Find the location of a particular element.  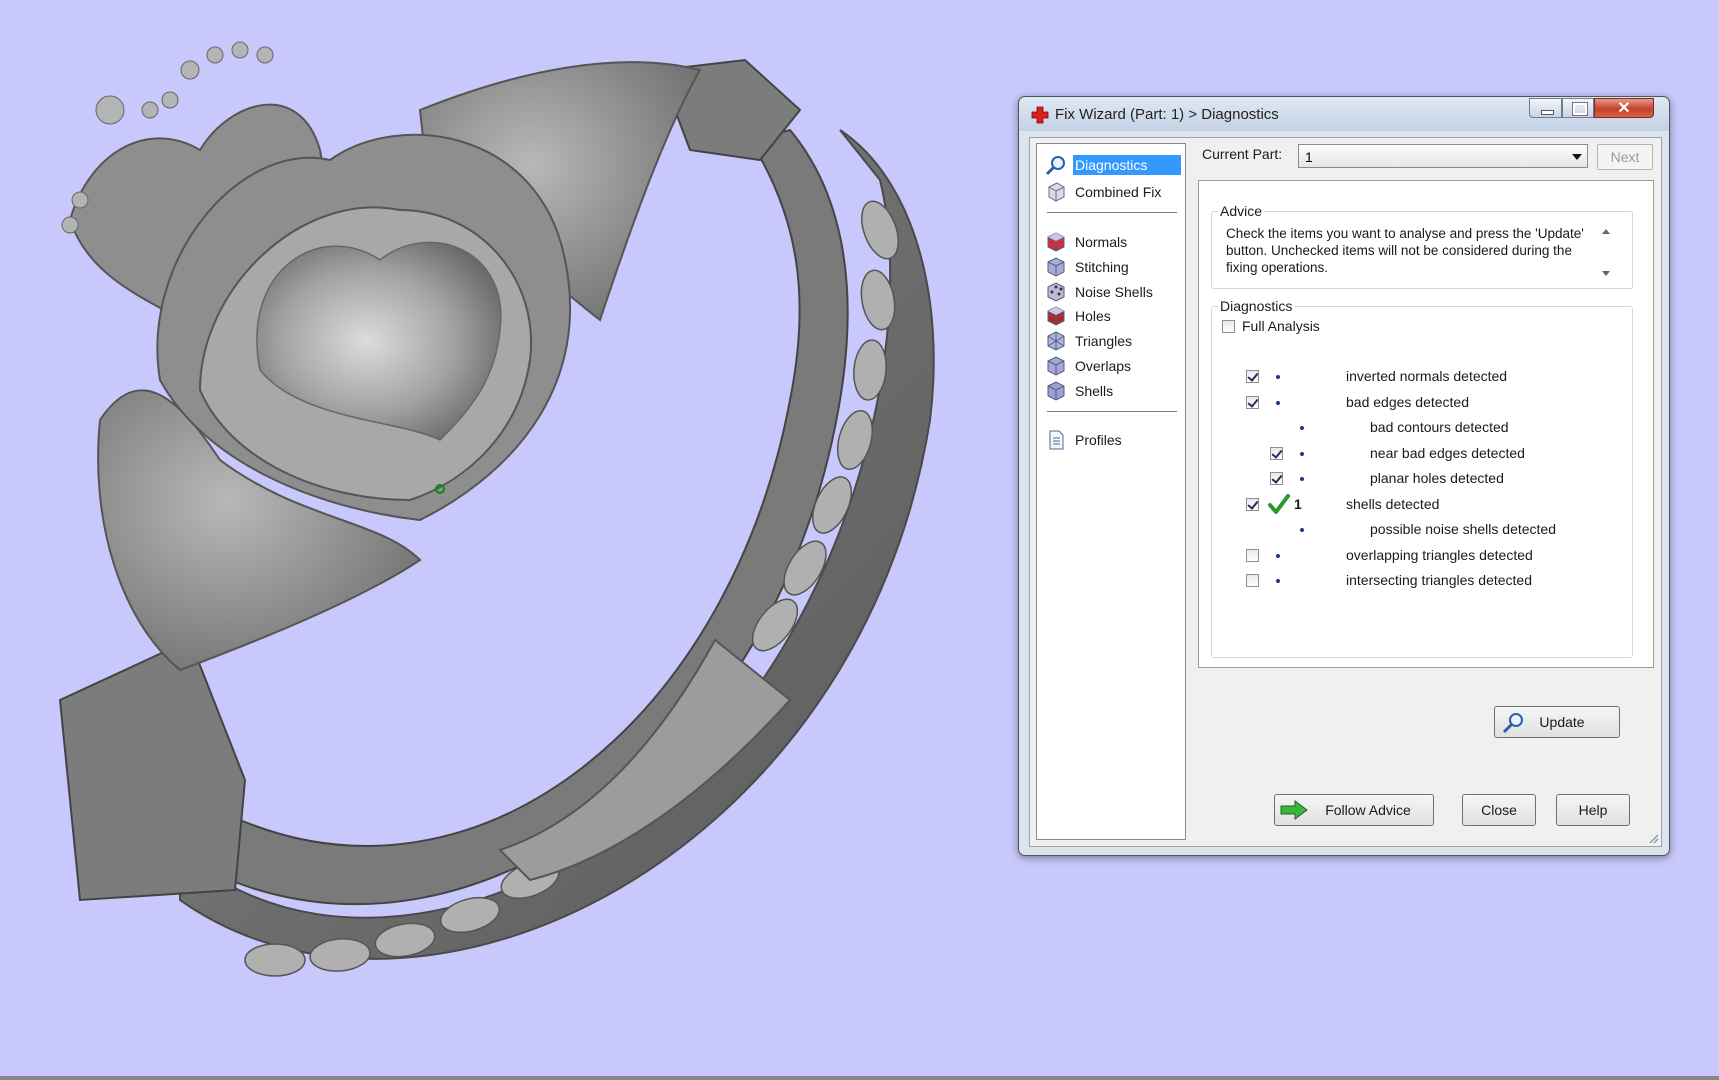

current-part-label: Current Part: is located at coordinates (1242, 154).